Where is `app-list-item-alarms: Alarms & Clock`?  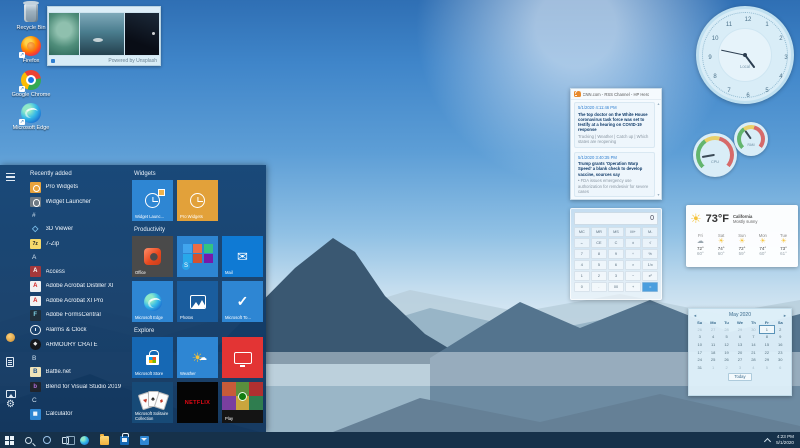
app-list-item-alarms: Alarms & Clock is located at coordinates (78, 330).